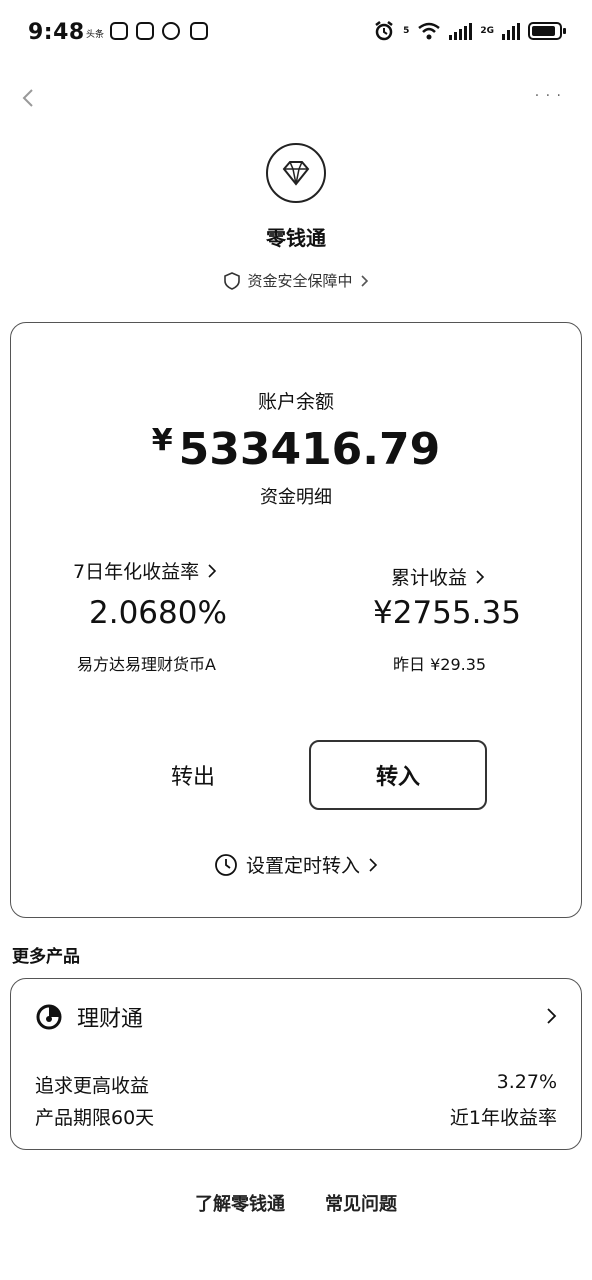 This screenshot has height=1280, width=592. What do you see at coordinates (398, 775) in the screenshot?
I see `transfer-in-button: 转入` at bounding box center [398, 775].